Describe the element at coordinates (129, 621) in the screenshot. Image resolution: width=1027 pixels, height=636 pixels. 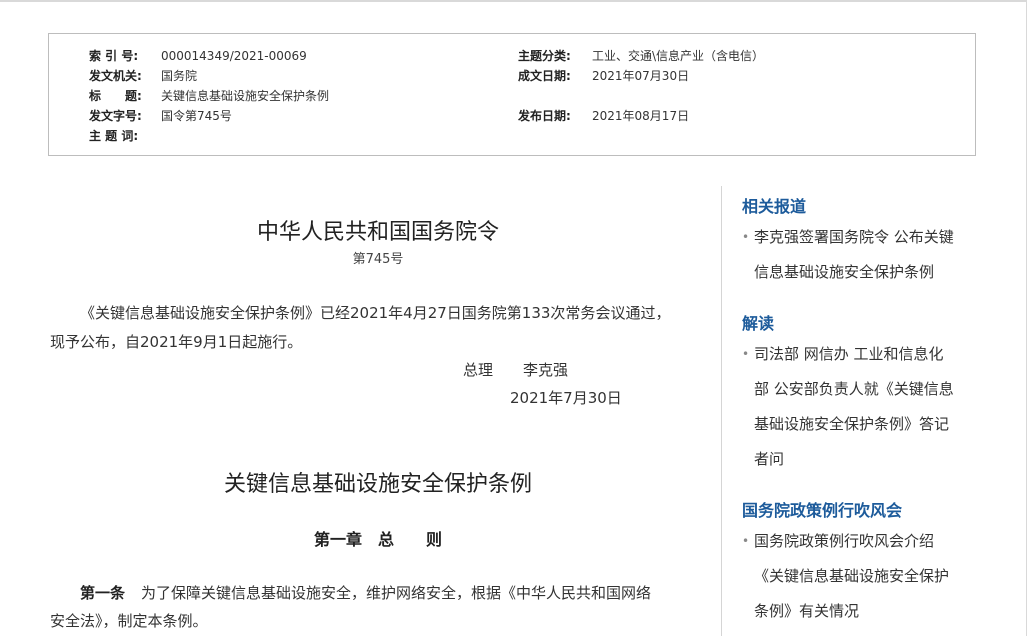
I see `article-1-line-2: 安全法》，制定本条例。` at that location.